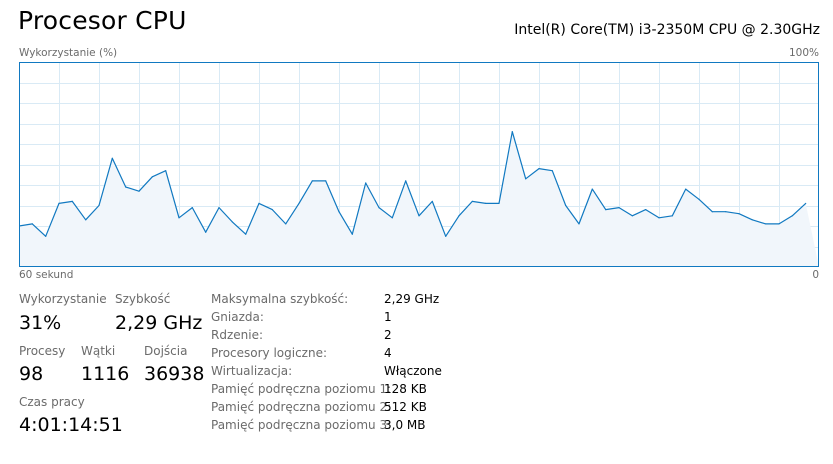  What do you see at coordinates (174, 374) in the screenshot?
I see `handles-value: 36938` at bounding box center [174, 374].